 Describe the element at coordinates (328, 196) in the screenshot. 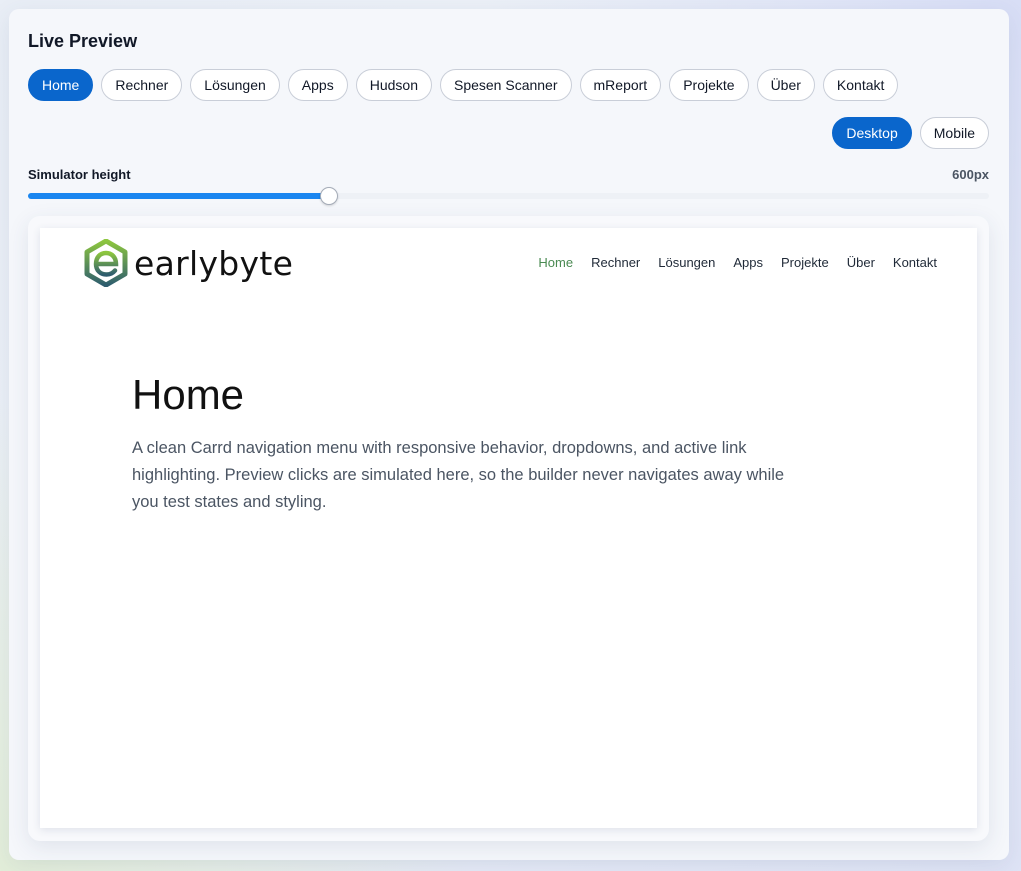

I see `slider-thumb` at that location.